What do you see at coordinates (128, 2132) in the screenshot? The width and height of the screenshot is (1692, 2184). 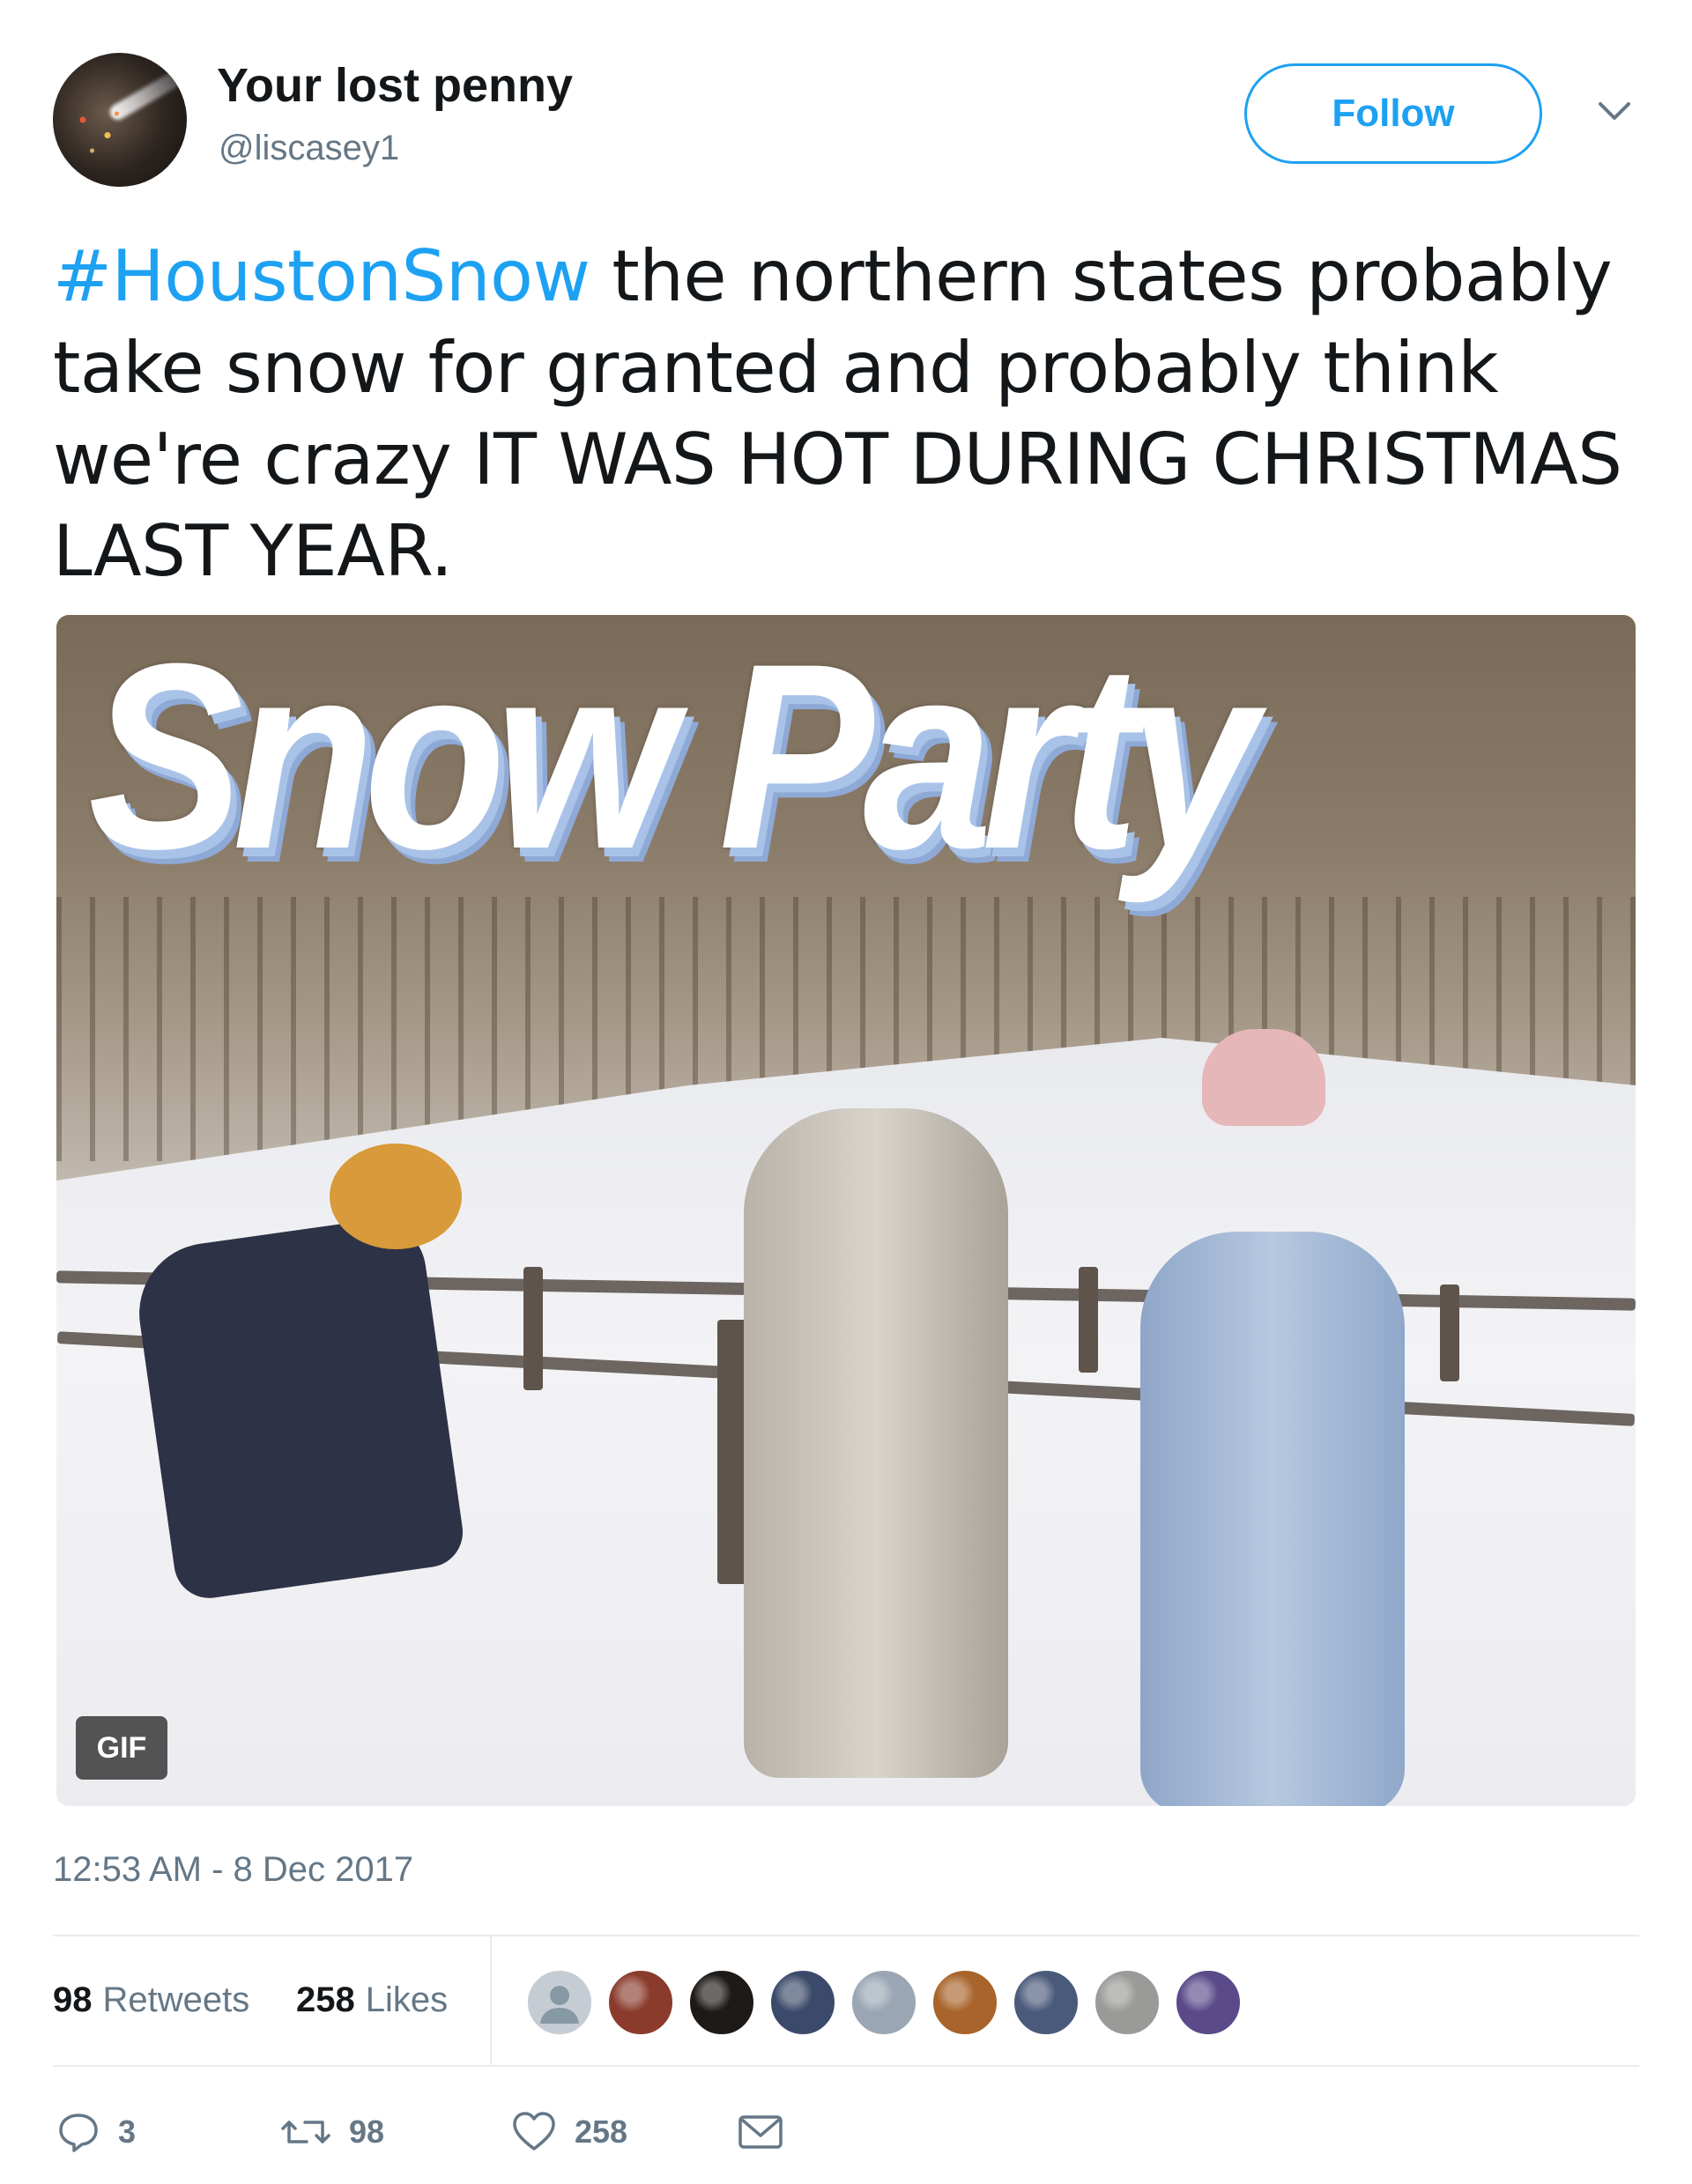 I see `reply-count: 3` at bounding box center [128, 2132].